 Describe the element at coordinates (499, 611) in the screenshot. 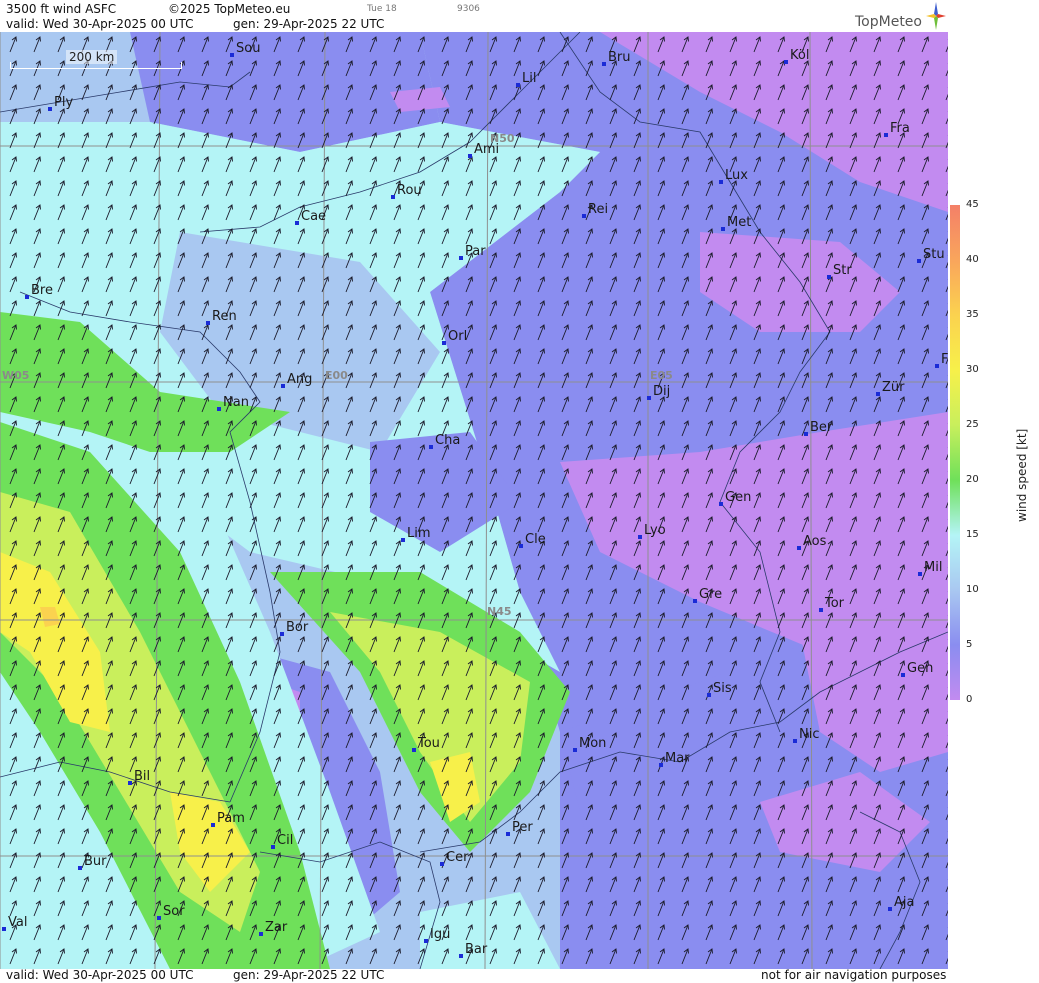

I see `grid-label-n45: N45` at that location.